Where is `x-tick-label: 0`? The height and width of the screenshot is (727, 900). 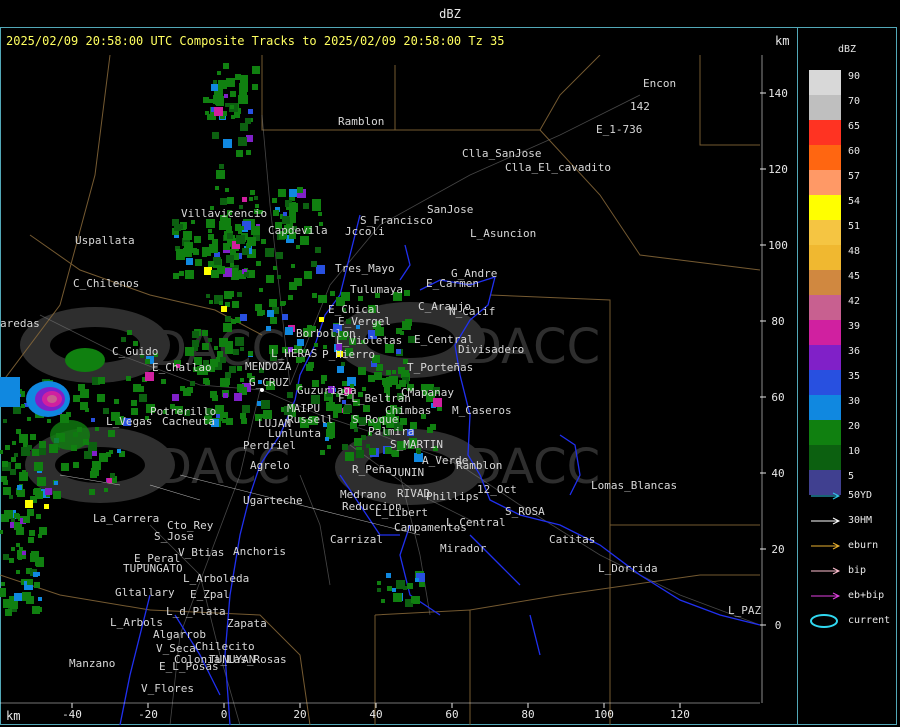
x-tick-label: 0 is located at coordinates (224, 714).